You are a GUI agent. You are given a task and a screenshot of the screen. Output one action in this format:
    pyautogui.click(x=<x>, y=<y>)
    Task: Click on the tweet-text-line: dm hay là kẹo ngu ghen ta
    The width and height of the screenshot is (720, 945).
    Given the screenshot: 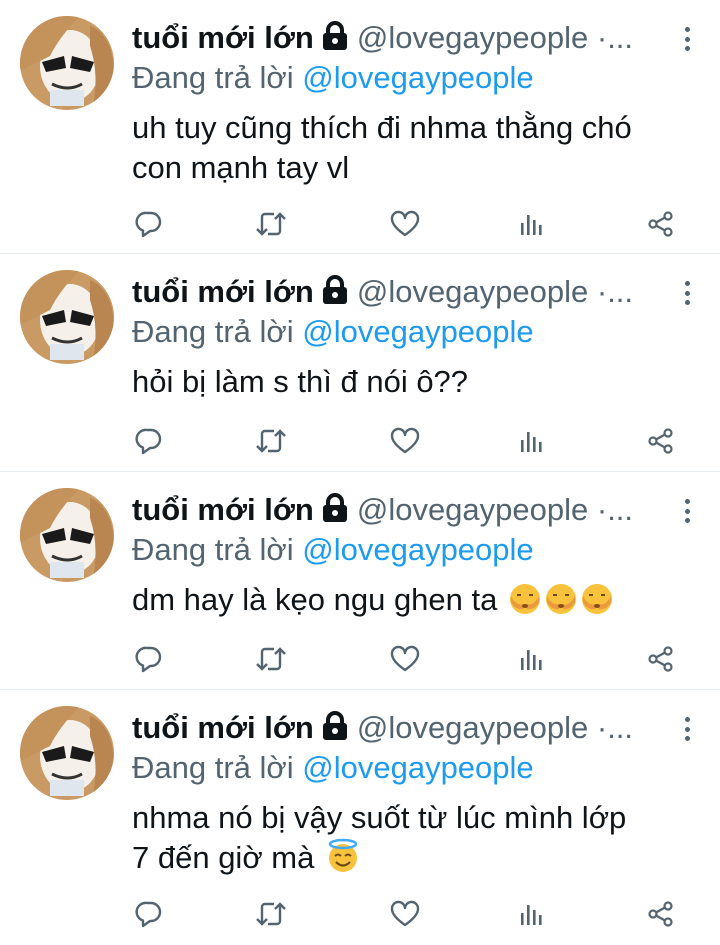 What is the action you would take?
    pyautogui.click(x=315, y=599)
    